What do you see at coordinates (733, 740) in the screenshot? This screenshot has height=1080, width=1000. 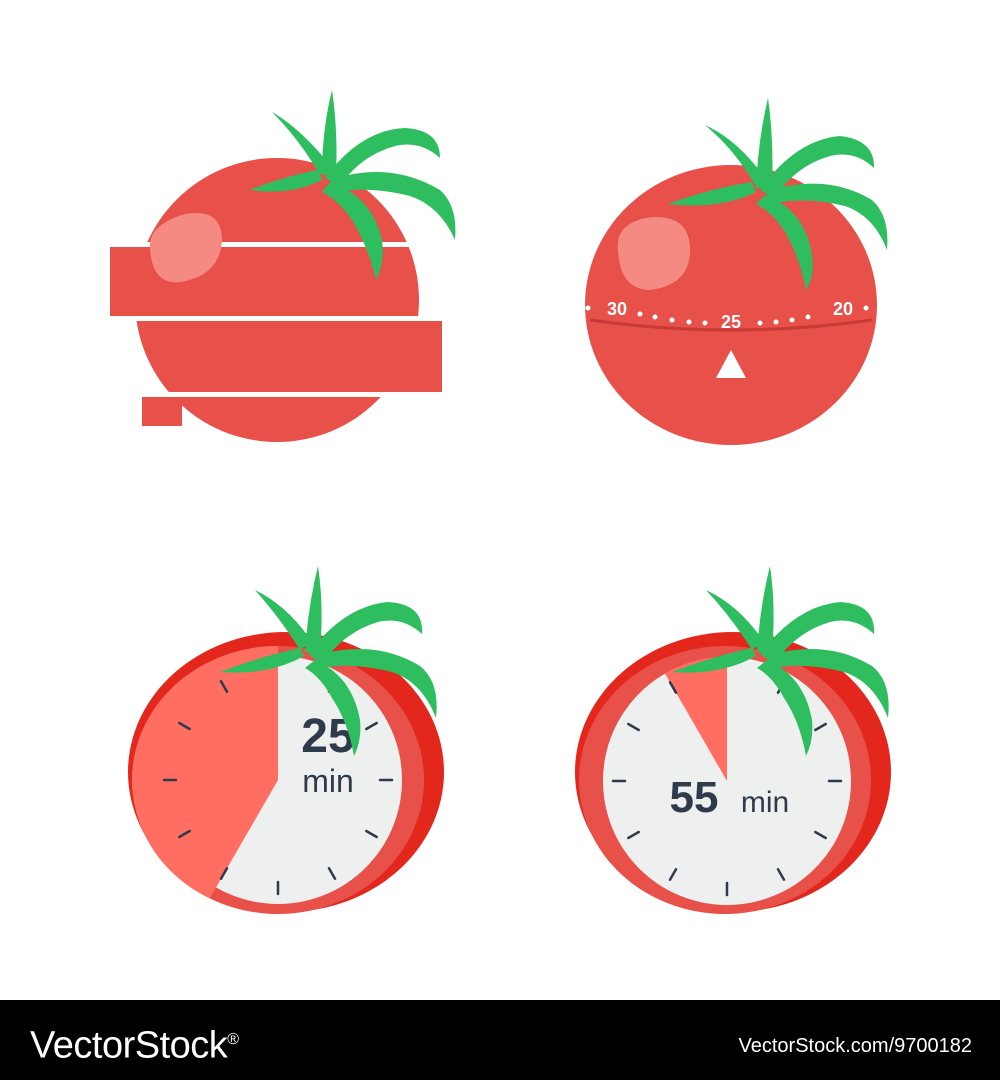 I see `tomato-clock-55-icon: 55 min` at bounding box center [733, 740].